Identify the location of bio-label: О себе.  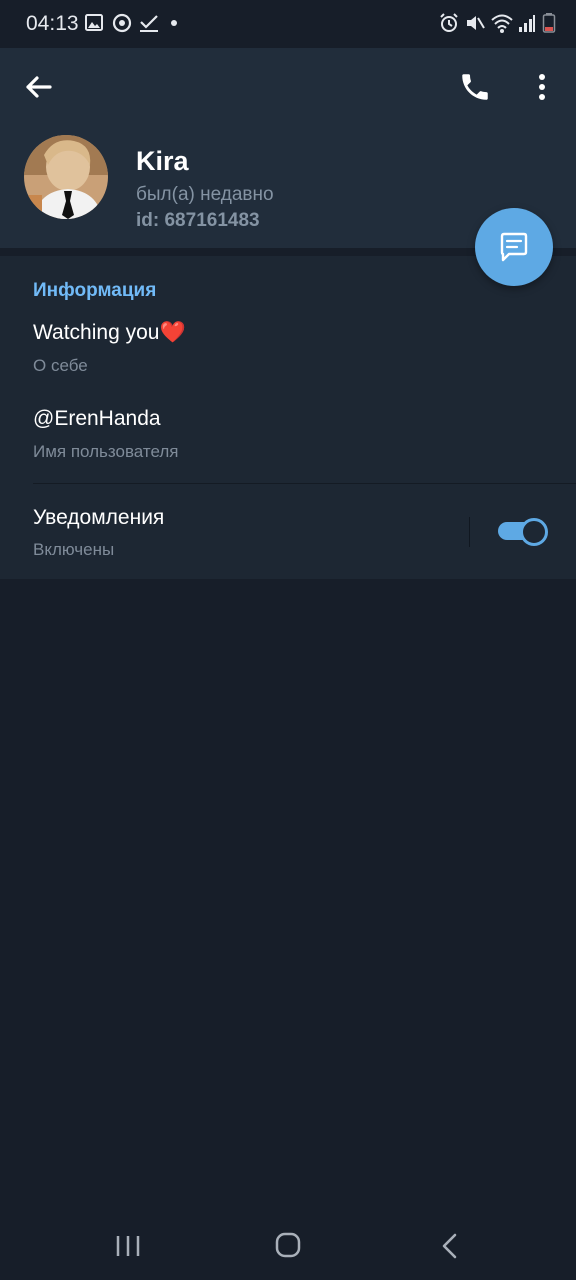
(60, 365).